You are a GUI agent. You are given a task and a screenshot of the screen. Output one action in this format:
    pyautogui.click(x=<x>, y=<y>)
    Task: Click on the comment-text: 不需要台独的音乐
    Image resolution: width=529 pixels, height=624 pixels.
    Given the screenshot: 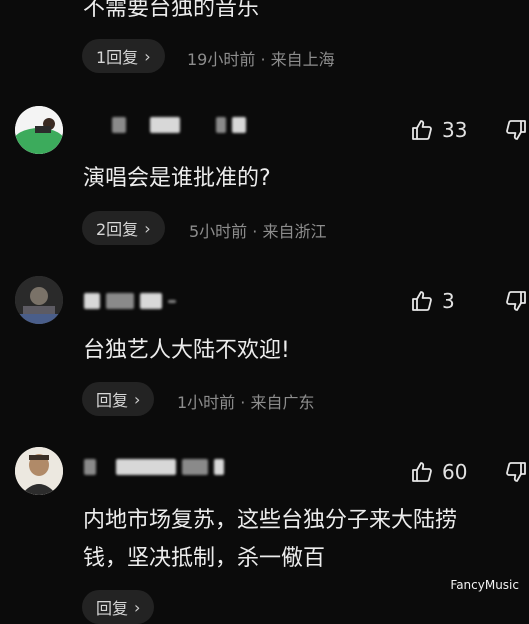 What is the action you would take?
    pyautogui.click(x=171, y=10)
    